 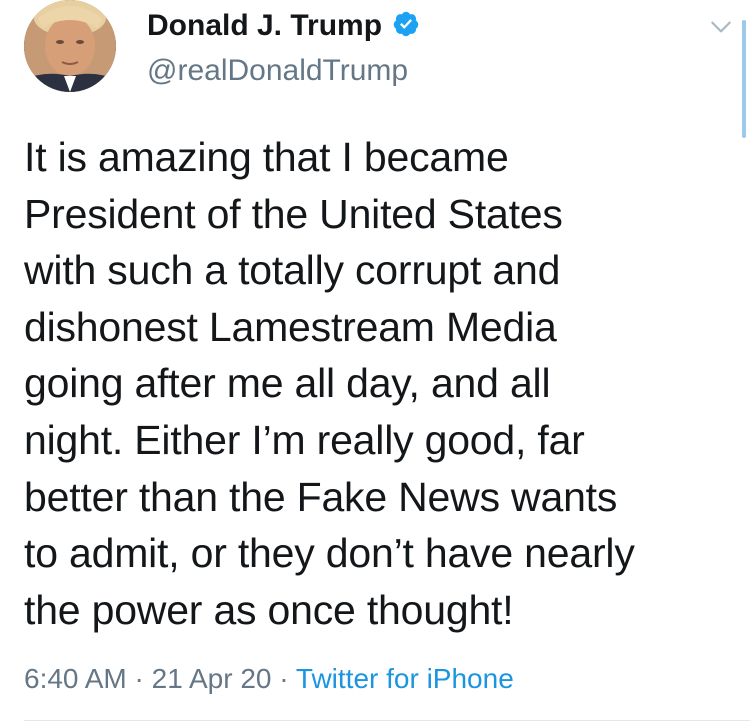 I want to click on verified-badge-icon, so click(x=406, y=24).